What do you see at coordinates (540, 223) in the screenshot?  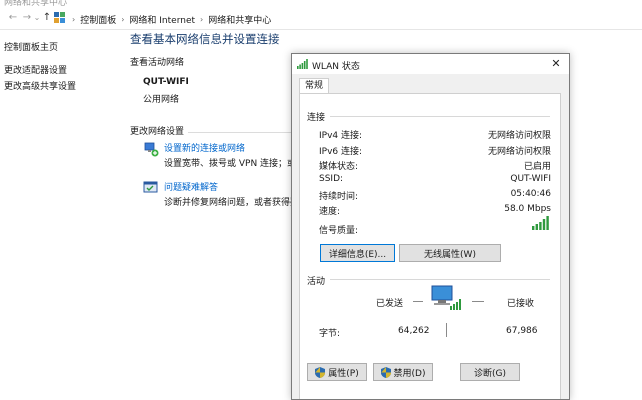 I see `signal-strength-icon` at bounding box center [540, 223].